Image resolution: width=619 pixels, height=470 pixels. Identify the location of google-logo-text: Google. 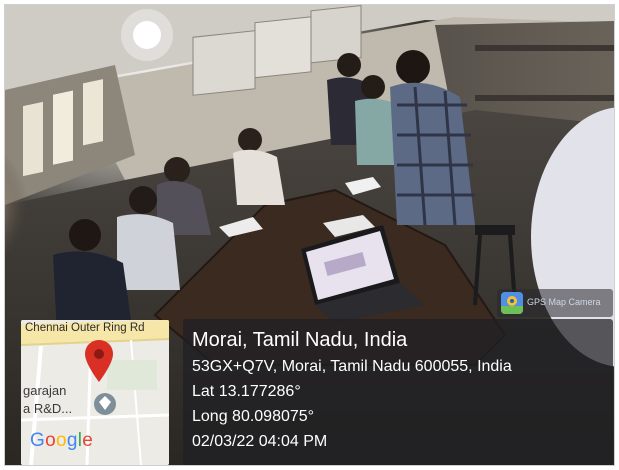
(62, 440).